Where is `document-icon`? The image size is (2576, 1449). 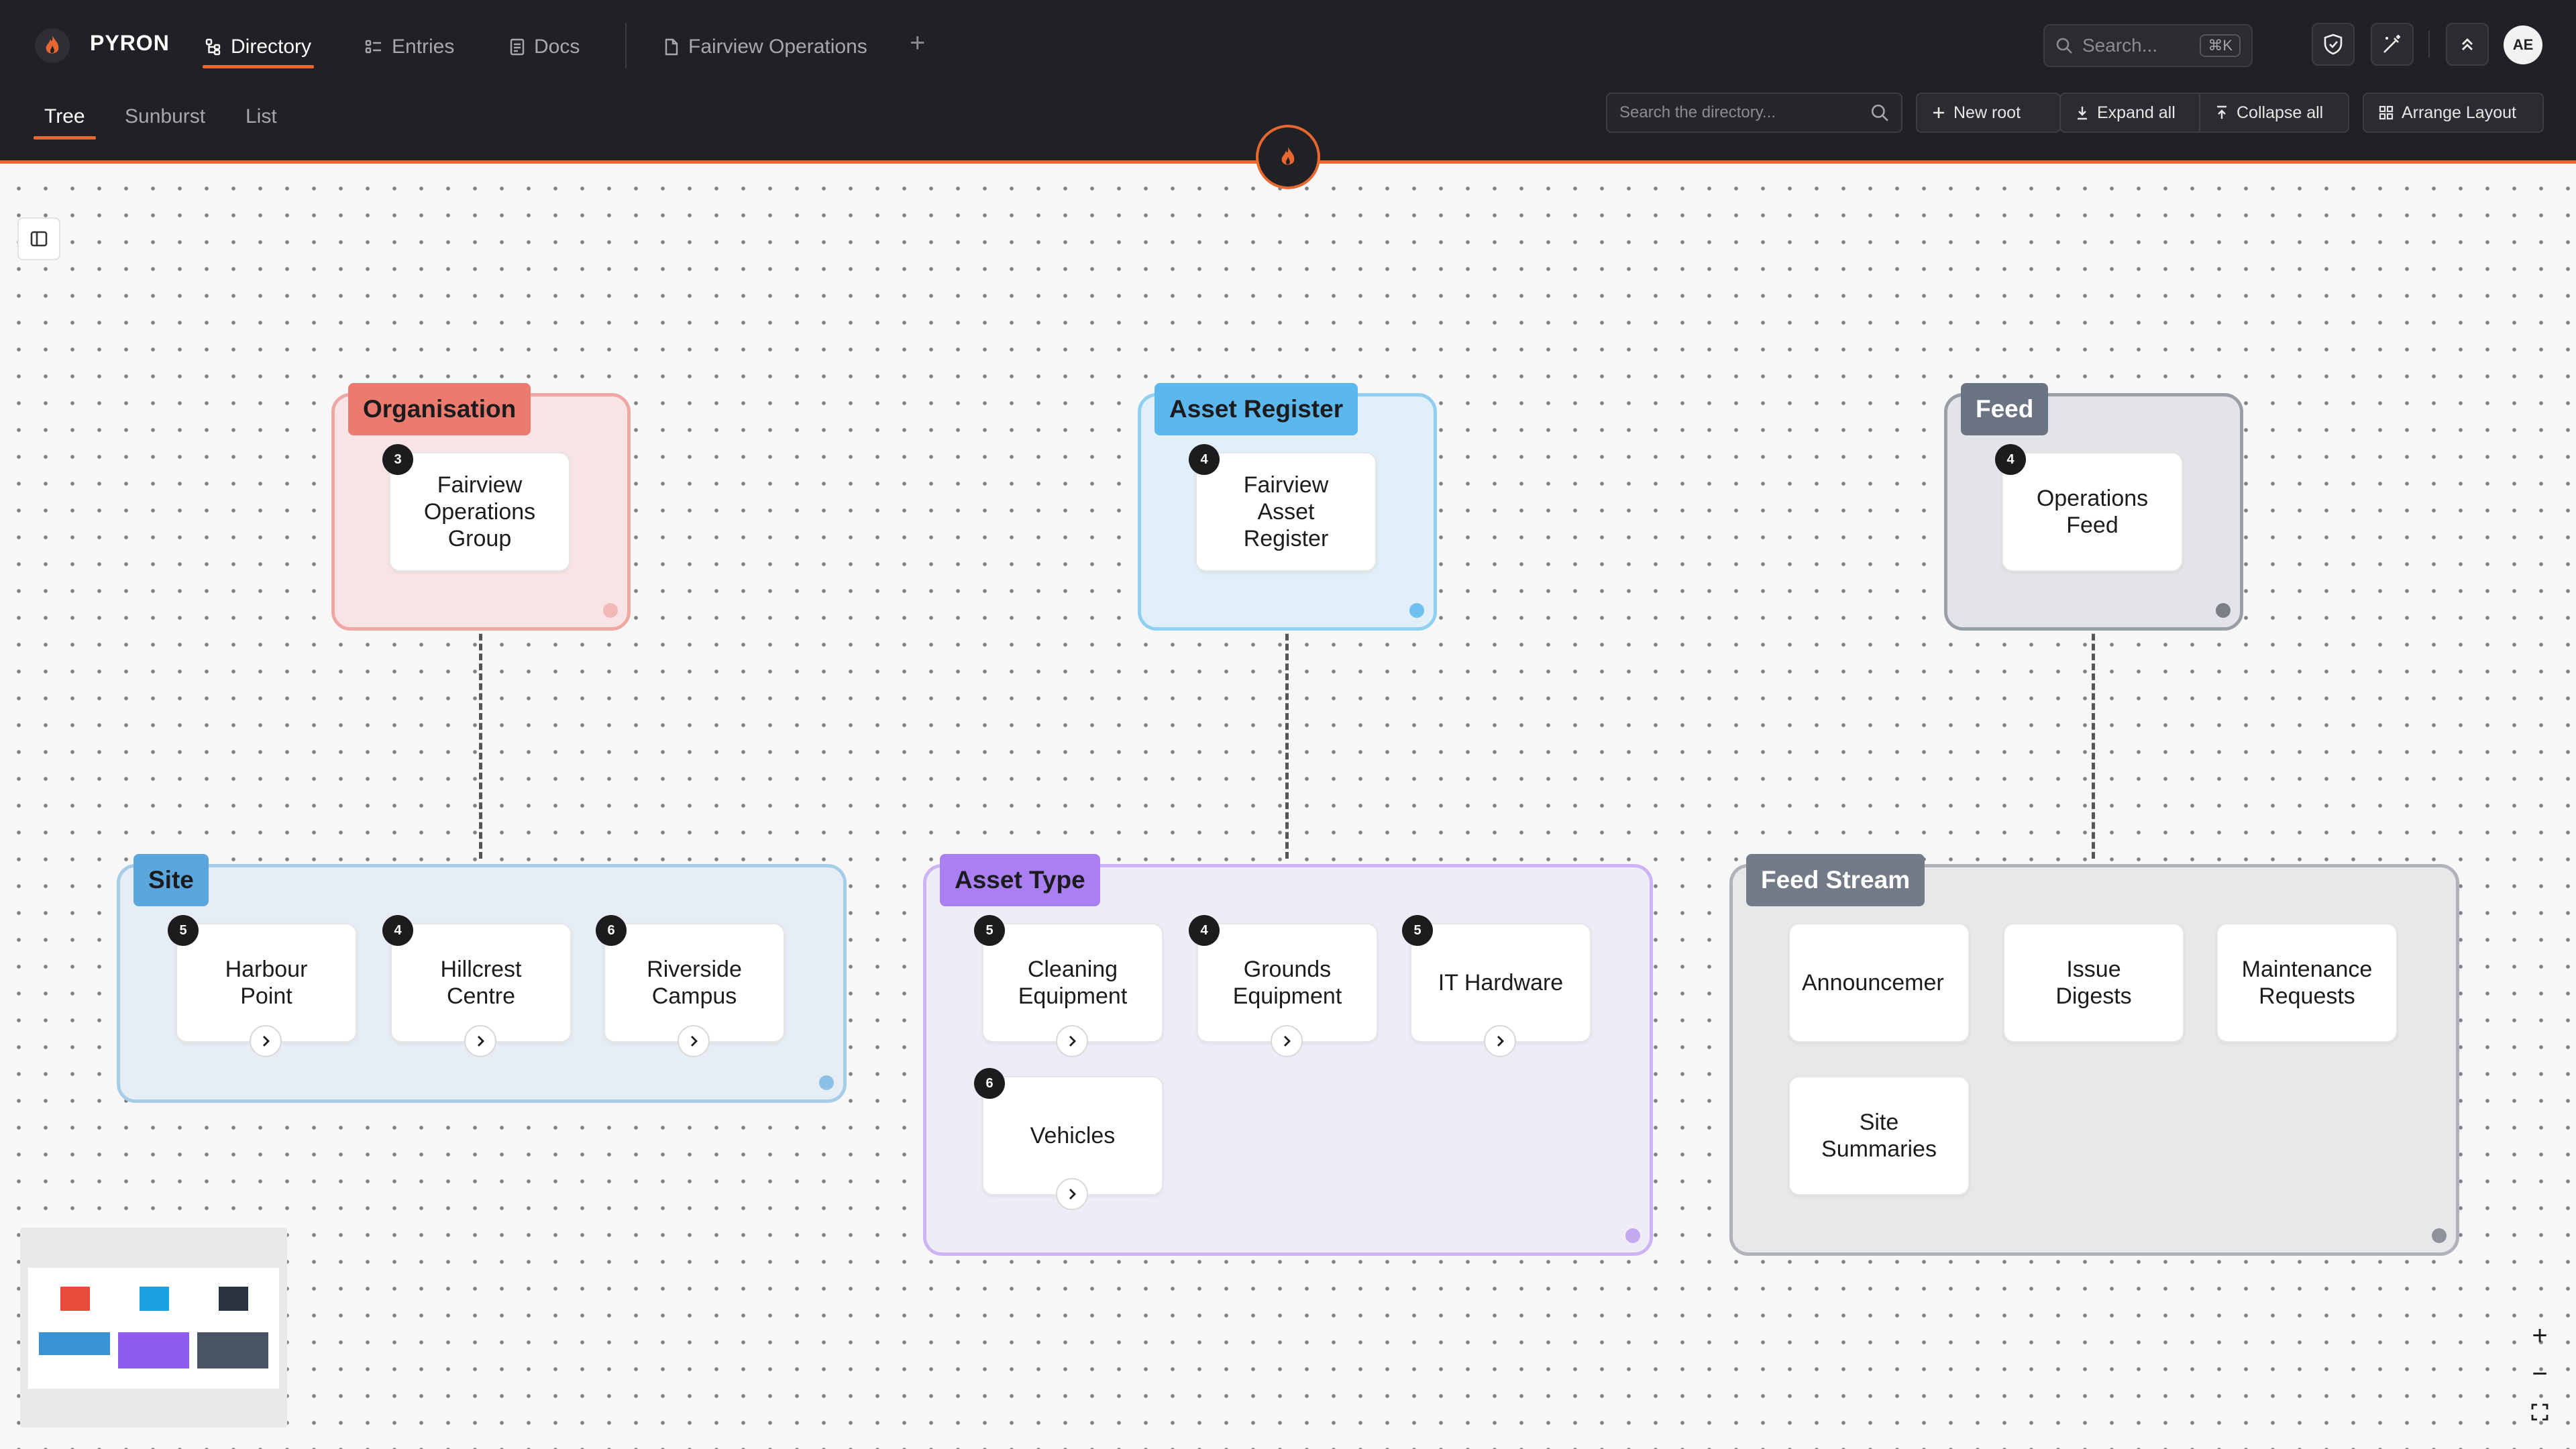
document-icon is located at coordinates (517, 47).